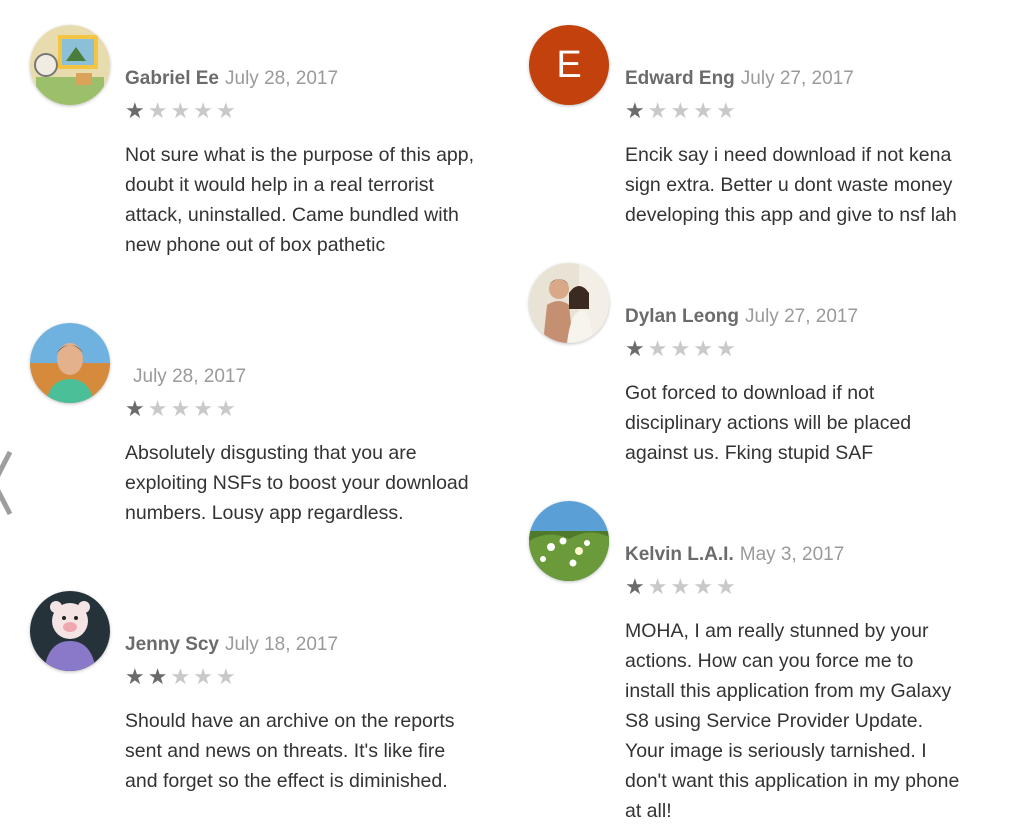  I want to click on avatar-letter: E, so click(569, 64).